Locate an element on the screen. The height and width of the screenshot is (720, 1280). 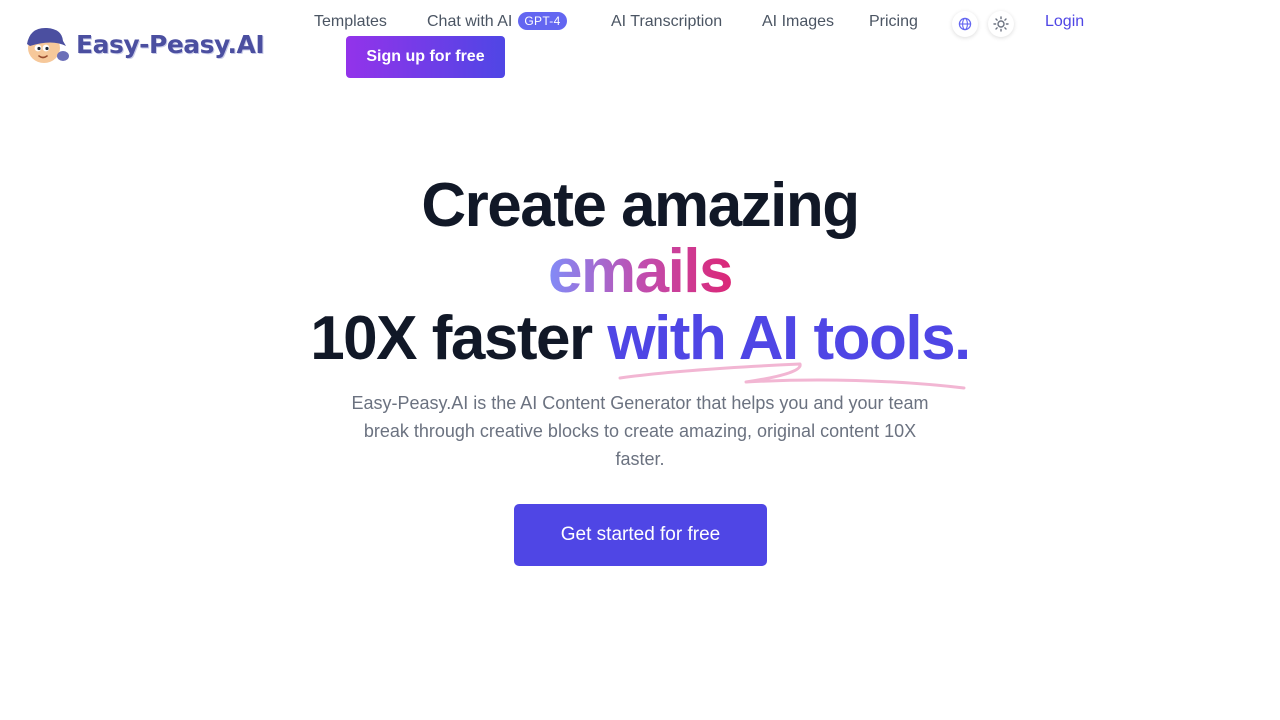
nav-images-link: AI Images is located at coordinates (798, 22).